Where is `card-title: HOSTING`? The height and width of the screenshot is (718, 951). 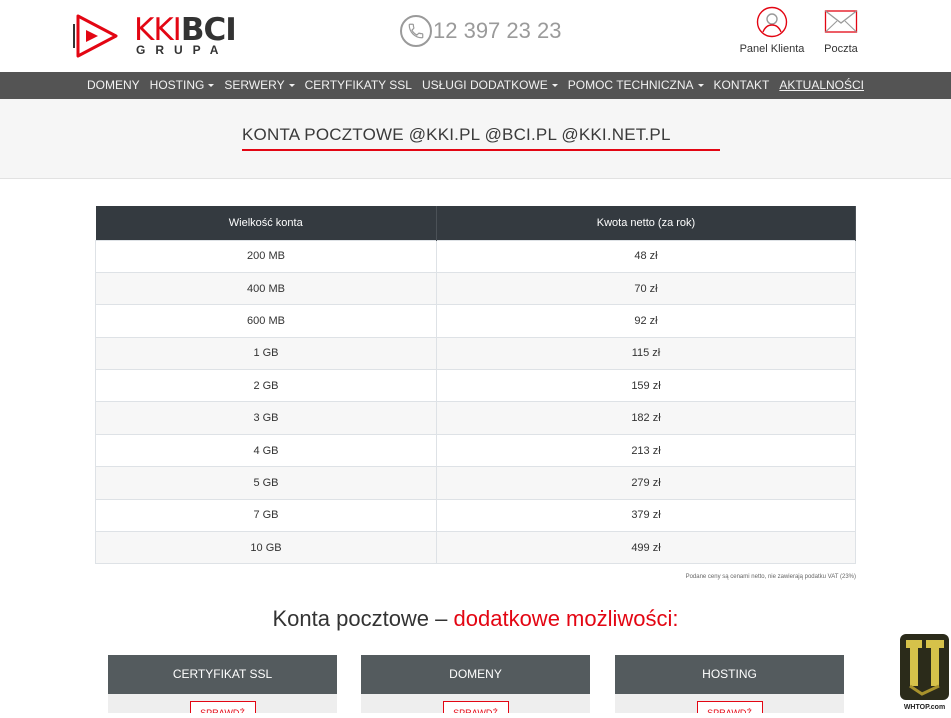
card-title: HOSTING is located at coordinates (729, 674).